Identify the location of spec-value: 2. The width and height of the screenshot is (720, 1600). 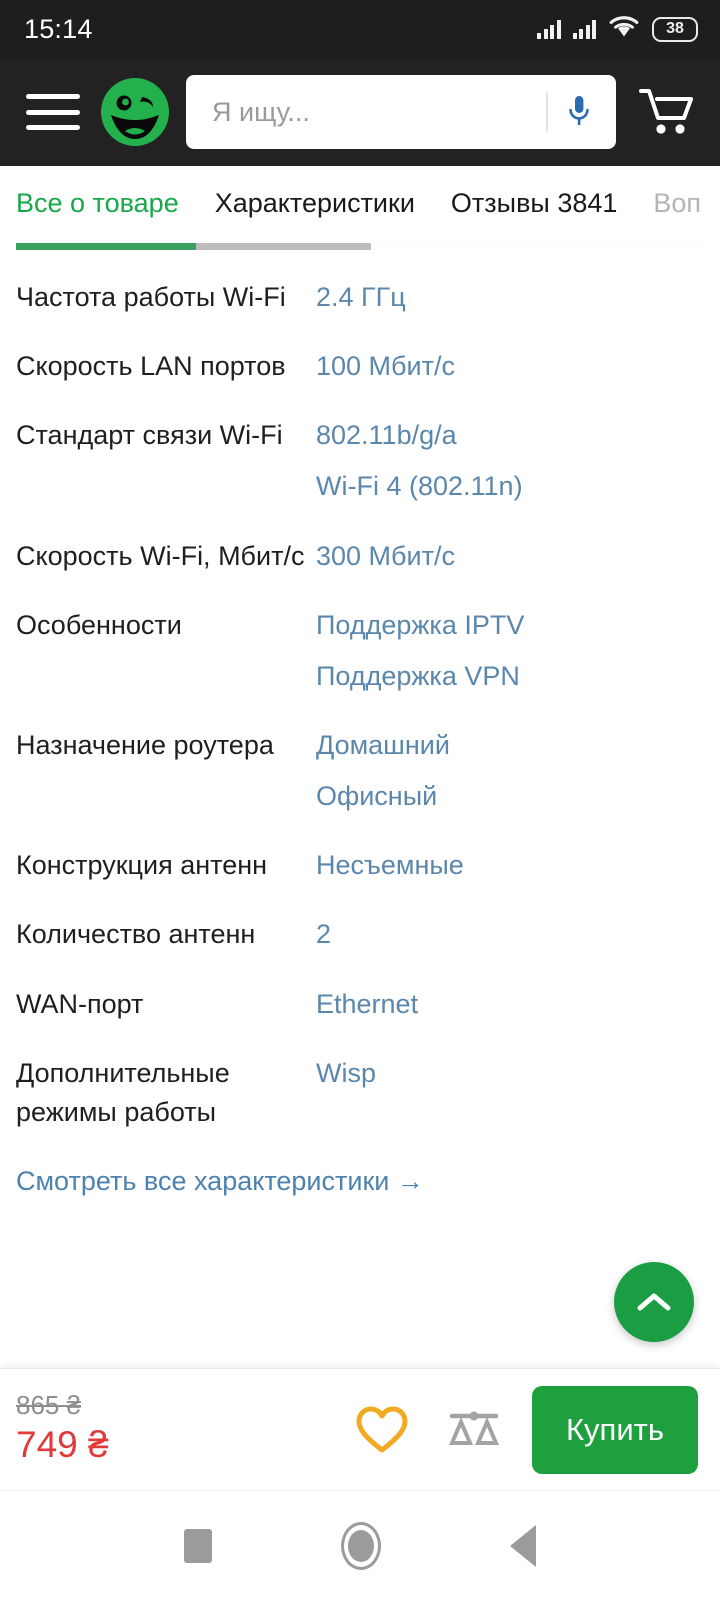
(510, 934).